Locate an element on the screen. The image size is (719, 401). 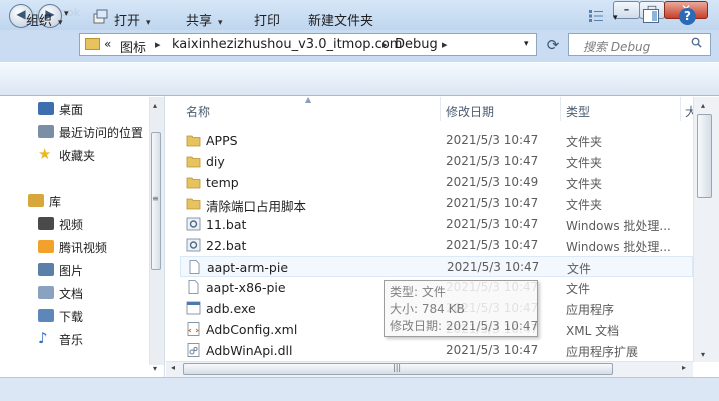
open-button: 打开 ▾ is located at coordinates (132, 19).